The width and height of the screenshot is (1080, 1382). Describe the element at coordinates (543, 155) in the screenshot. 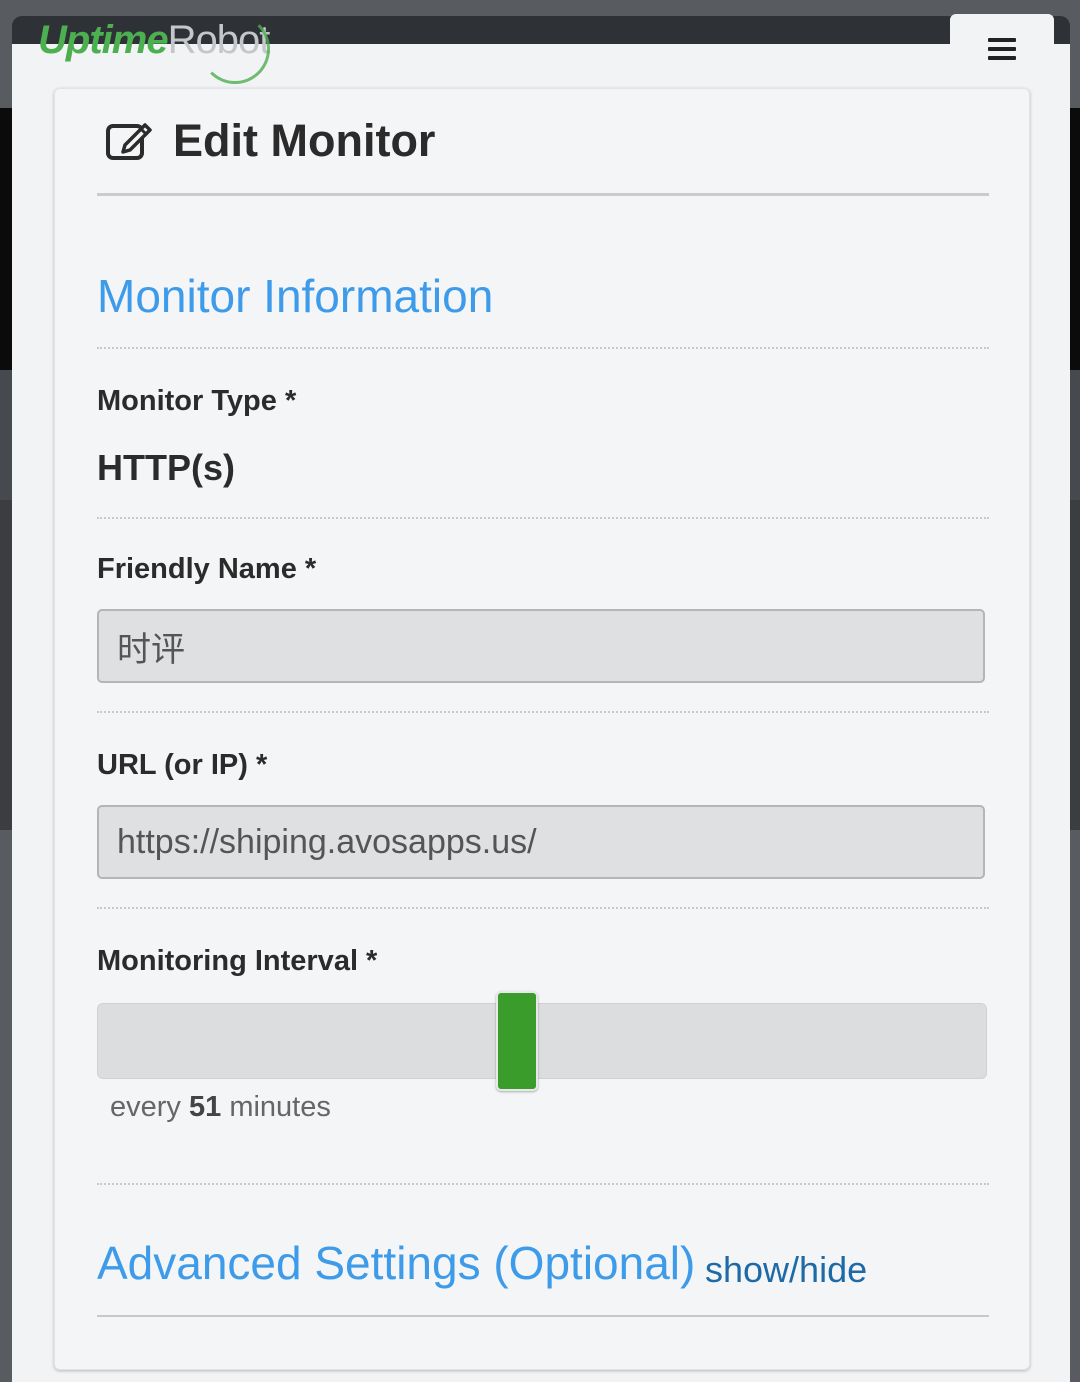

I see `card-header: Edit Monitor` at that location.